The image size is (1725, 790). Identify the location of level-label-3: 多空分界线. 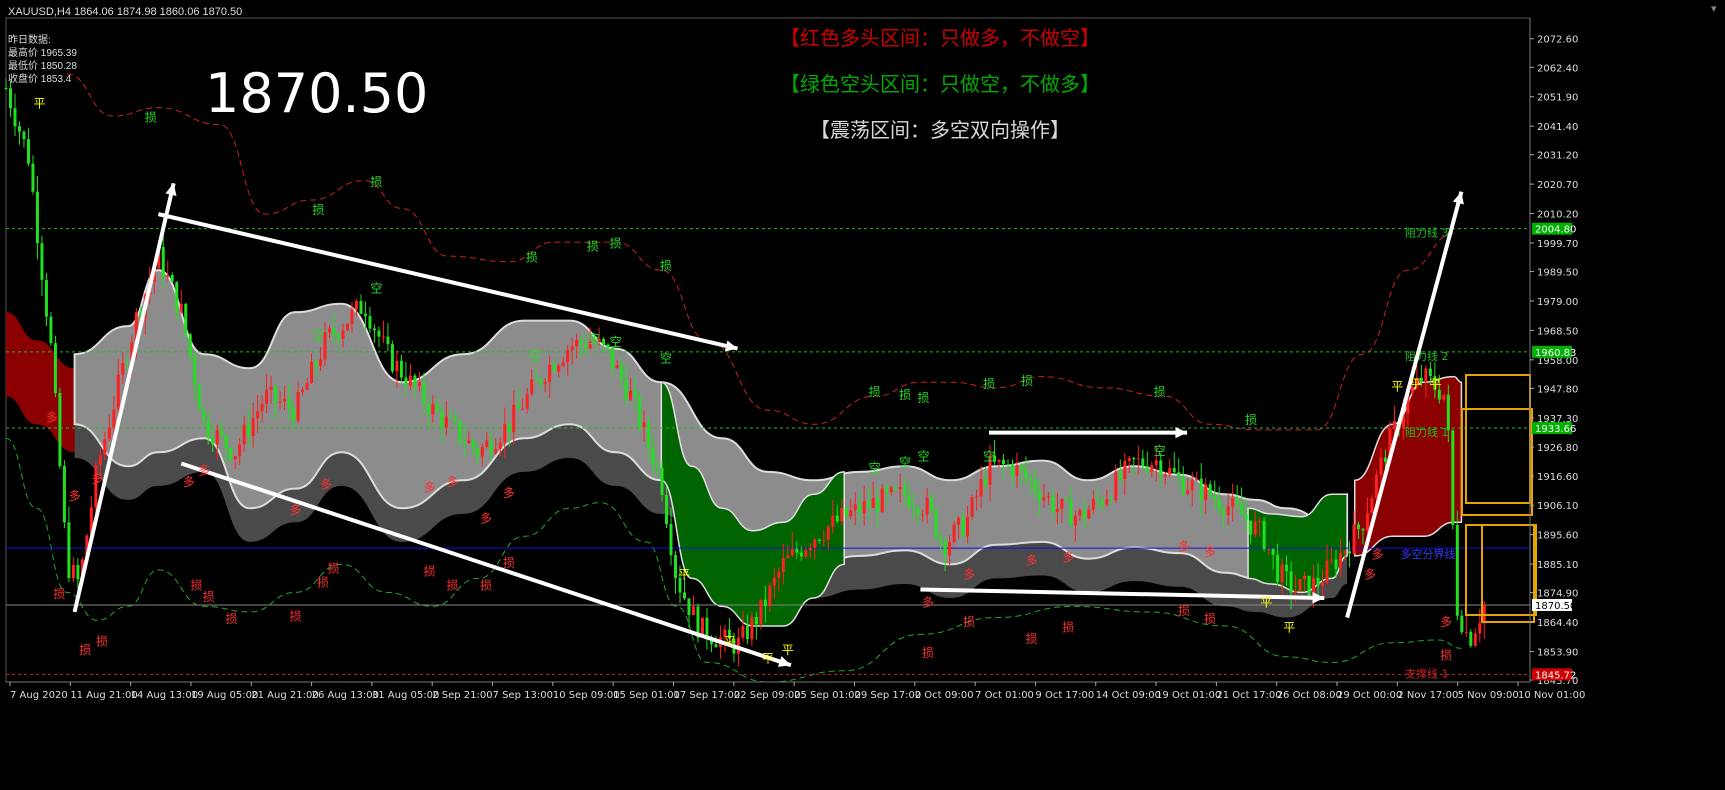
(1427, 554).